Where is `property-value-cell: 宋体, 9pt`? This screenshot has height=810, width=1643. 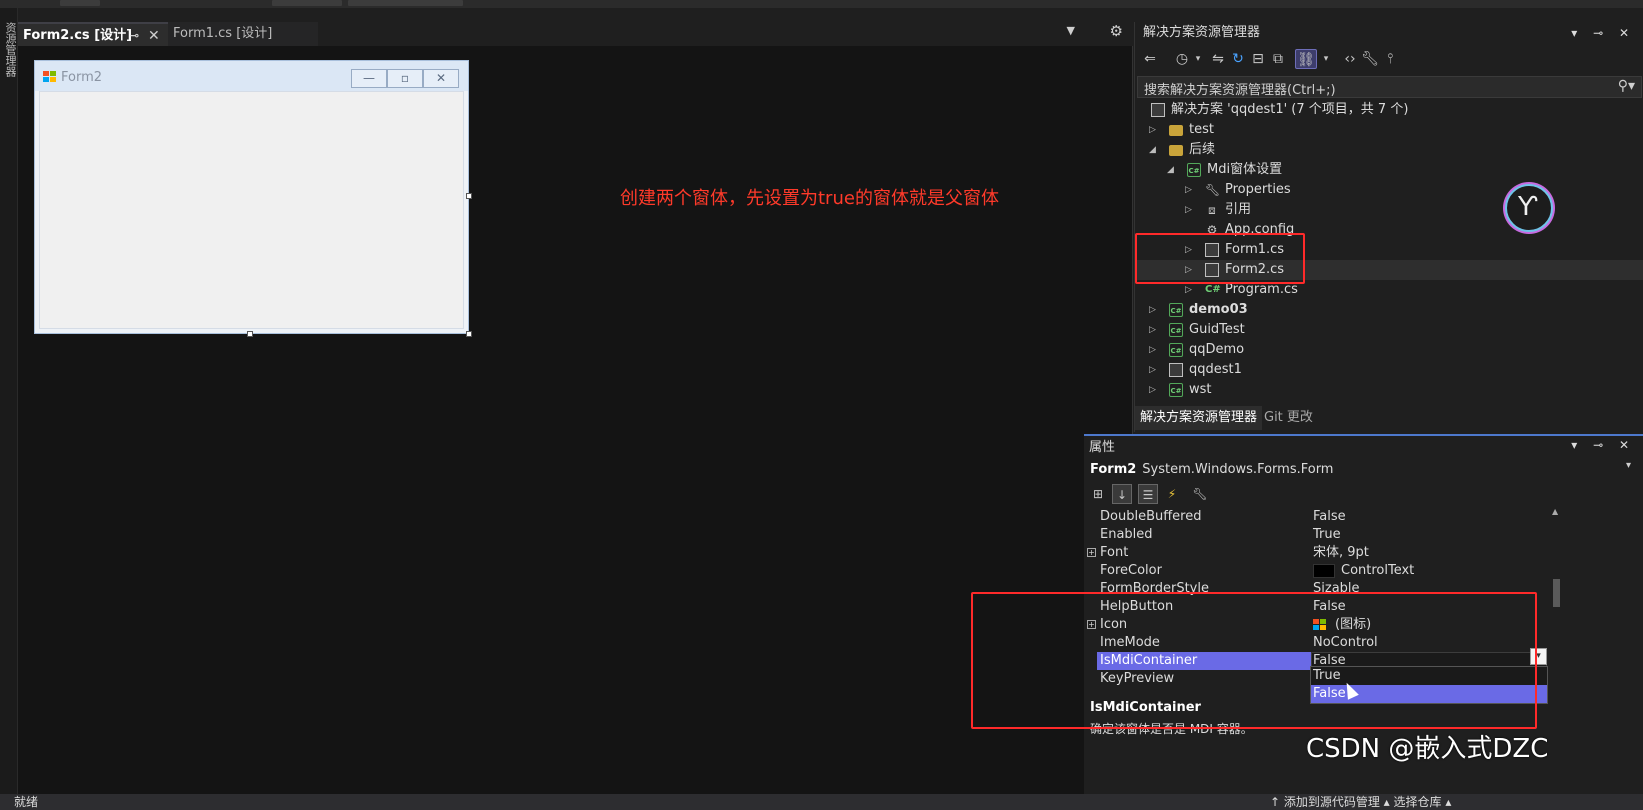
property-value-cell: 宋体, 9pt is located at coordinates (1341, 553).